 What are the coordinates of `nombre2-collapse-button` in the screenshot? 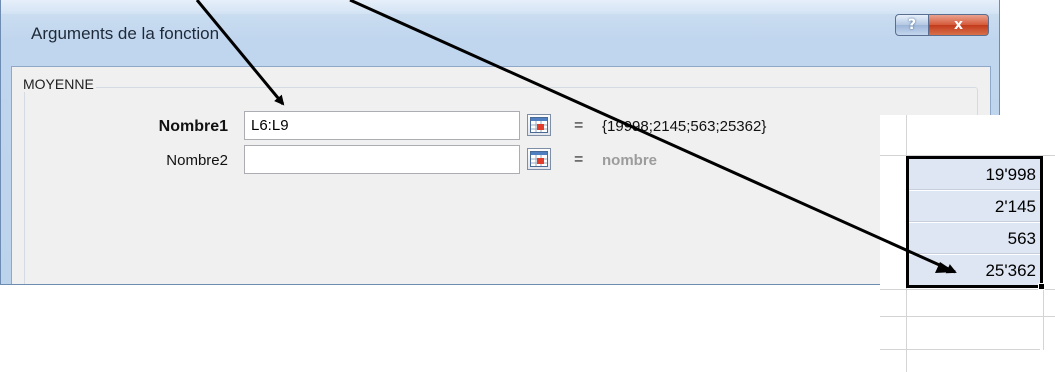 It's located at (539, 159).